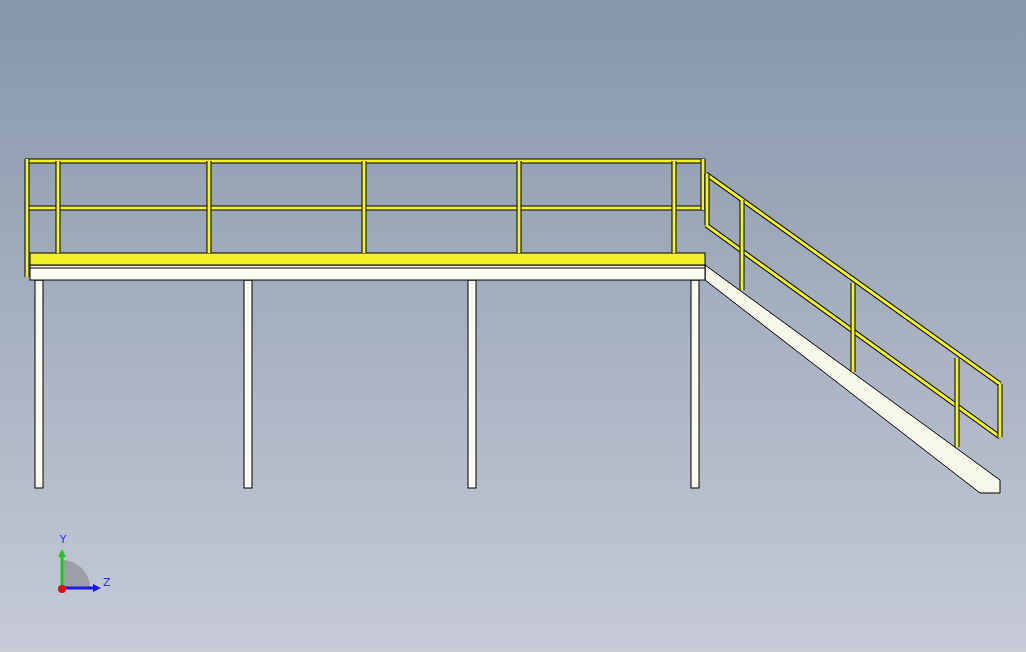  I want to click on axis-label: Y, so click(63, 539).